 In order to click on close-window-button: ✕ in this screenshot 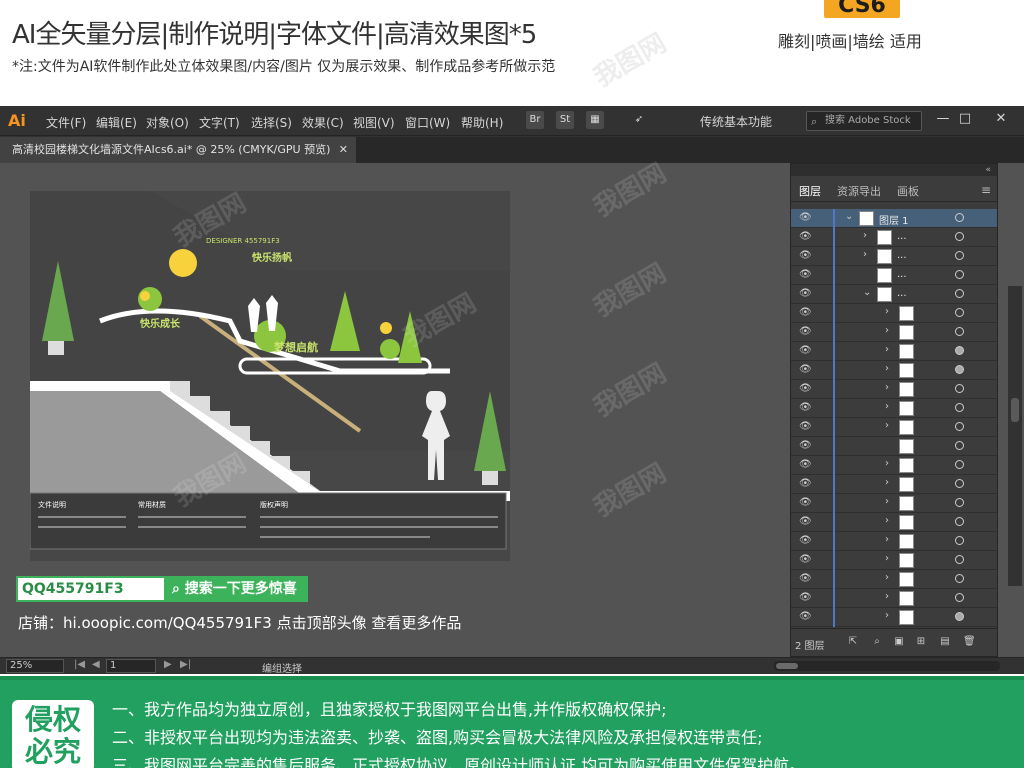, I will do `click(1001, 119)`.